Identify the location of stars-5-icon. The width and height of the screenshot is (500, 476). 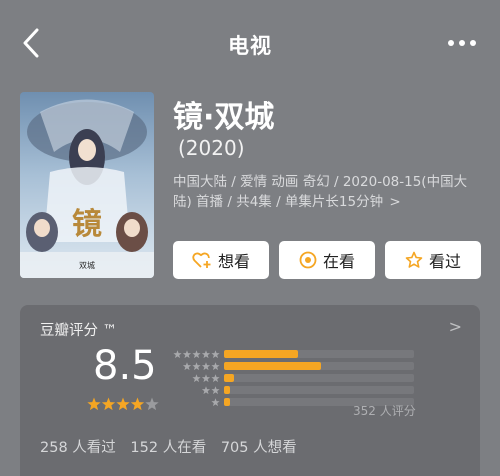
(196, 354).